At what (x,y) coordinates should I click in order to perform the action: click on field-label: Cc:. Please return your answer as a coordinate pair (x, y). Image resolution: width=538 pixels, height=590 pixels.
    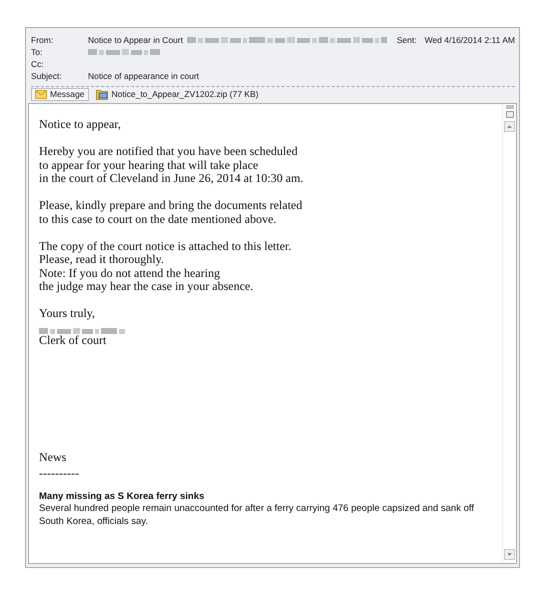
    Looking at the image, I should click on (38, 64).